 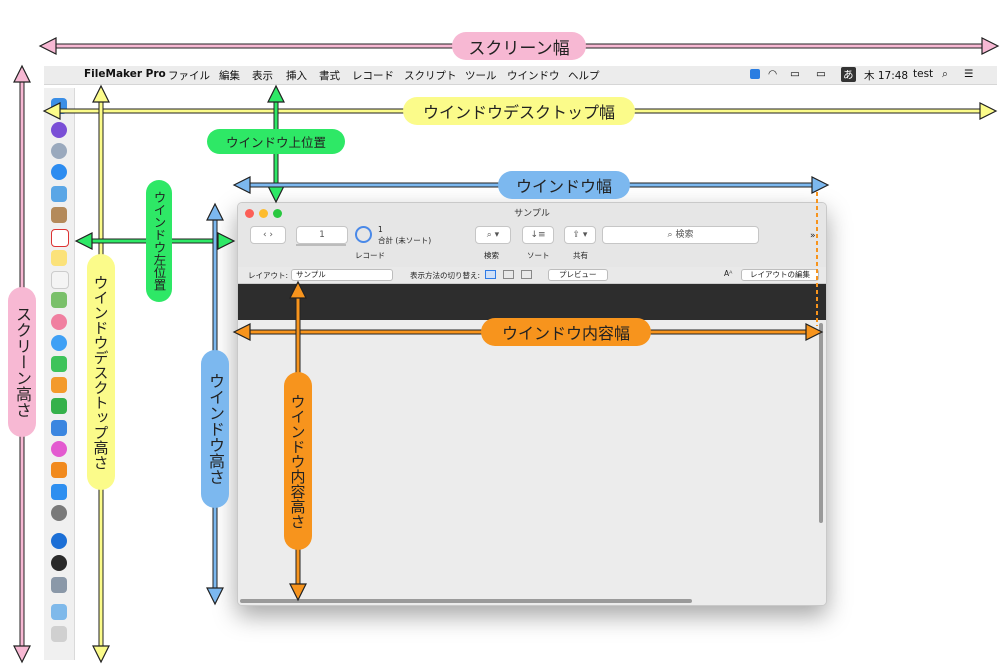 I want to click on window-height-label: ウインドウ高さ, so click(x=215, y=429).